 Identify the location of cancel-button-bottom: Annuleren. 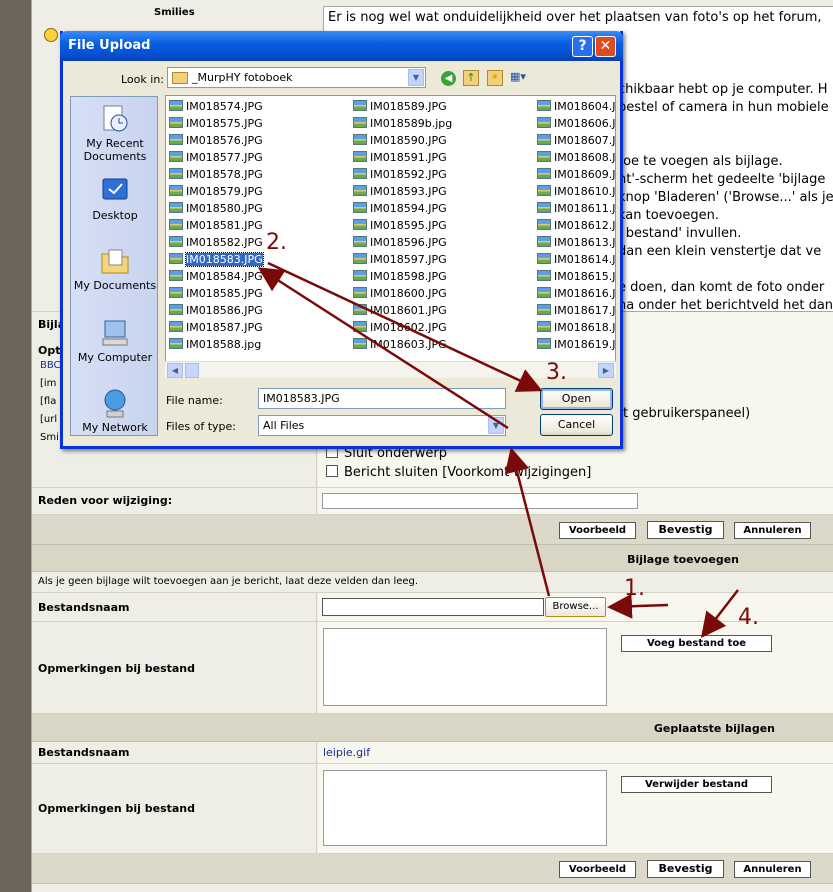
(772, 869).